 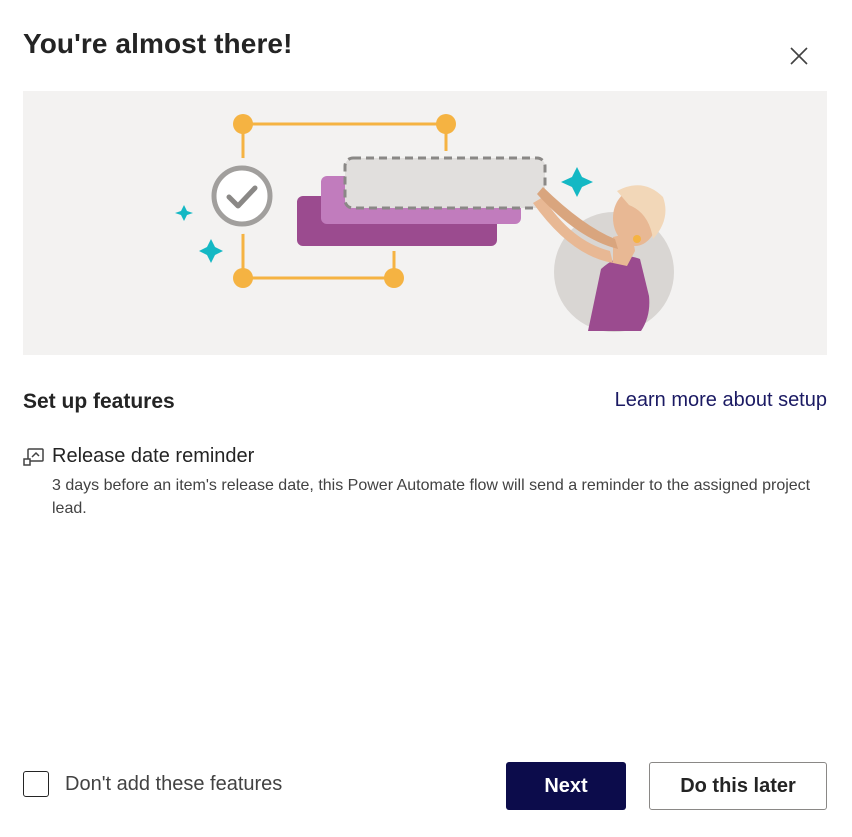 I want to click on checkbox-label: Don't add these features, so click(x=174, y=783).